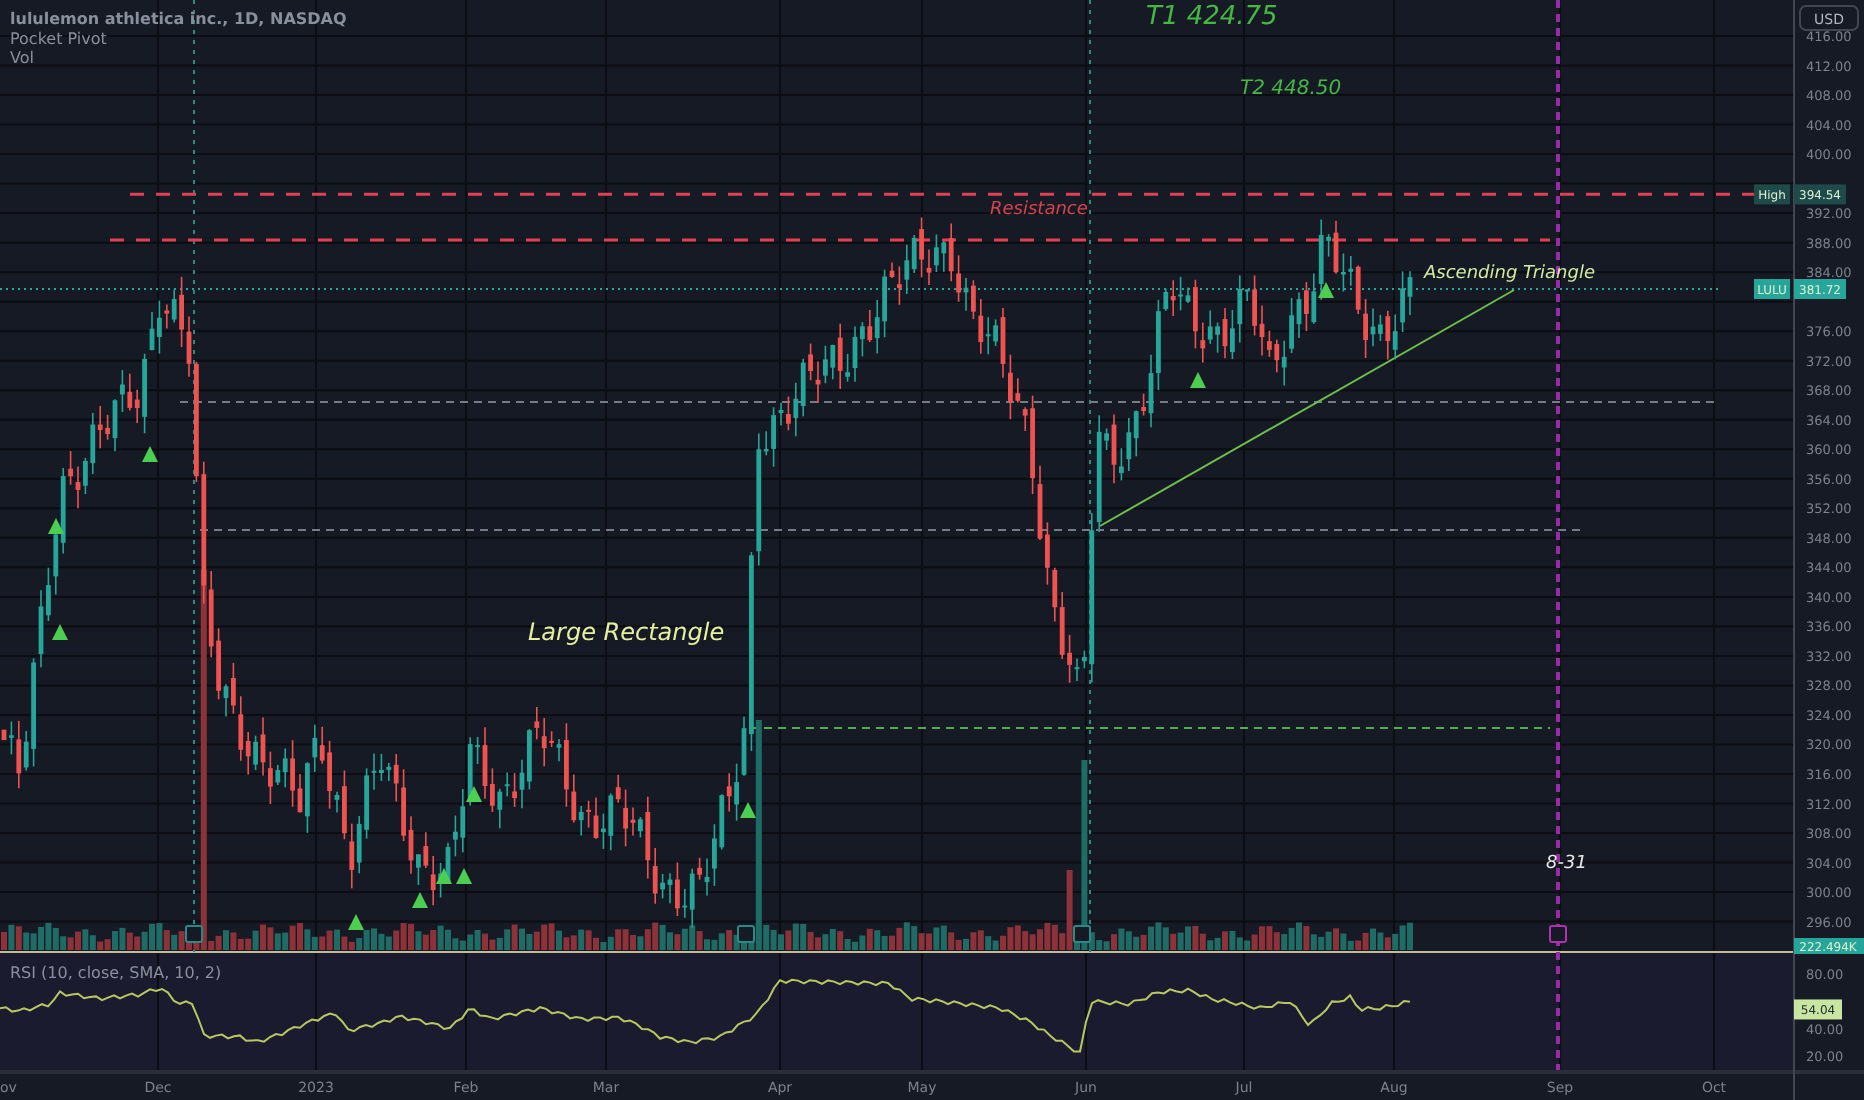 This screenshot has height=1100, width=1864. What do you see at coordinates (1566, 864) in the screenshot?
I see `chart-annotation: 8-31` at bounding box center [1566, 864].